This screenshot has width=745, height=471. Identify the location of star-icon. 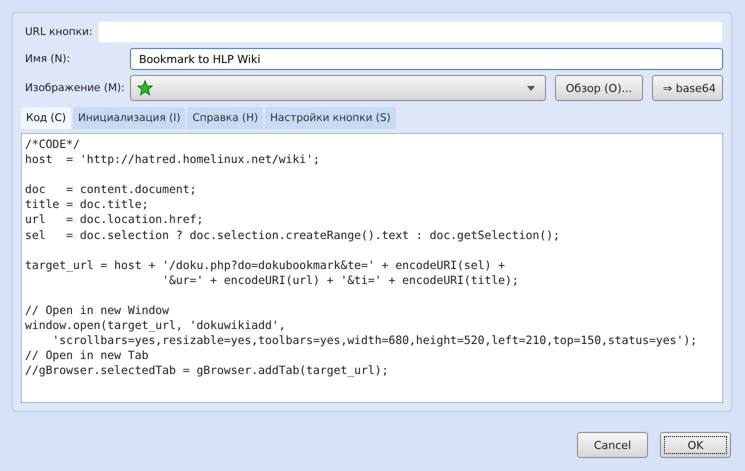
(145, 88).